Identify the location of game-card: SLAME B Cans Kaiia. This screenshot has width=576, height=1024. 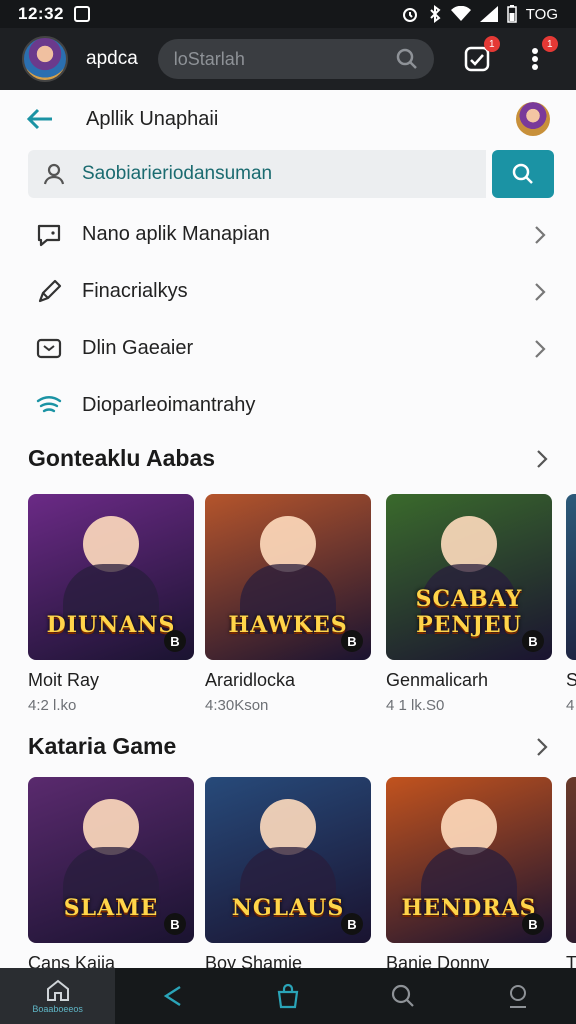
(111, 872).